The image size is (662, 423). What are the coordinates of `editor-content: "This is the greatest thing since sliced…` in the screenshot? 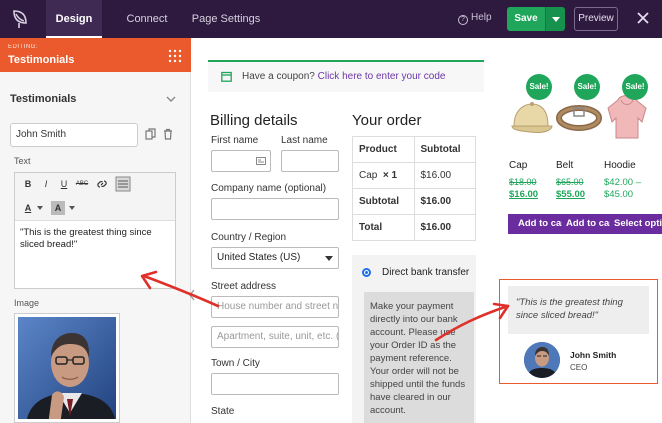 It's located at (96, 239).